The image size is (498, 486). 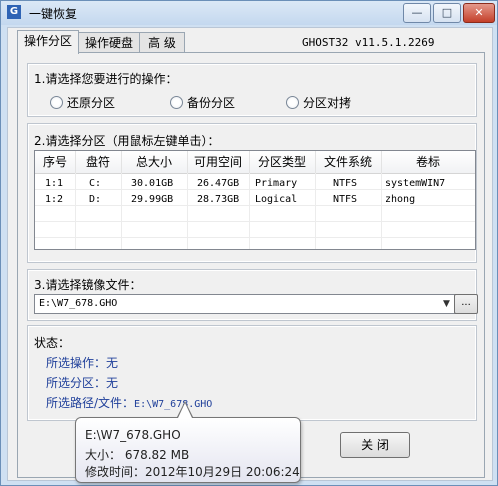 What do you see at coordinates (78, 303) in the screenshot?
I see `image-file-value: E:\W7_678.GHO` at bounding box center [78, 303].